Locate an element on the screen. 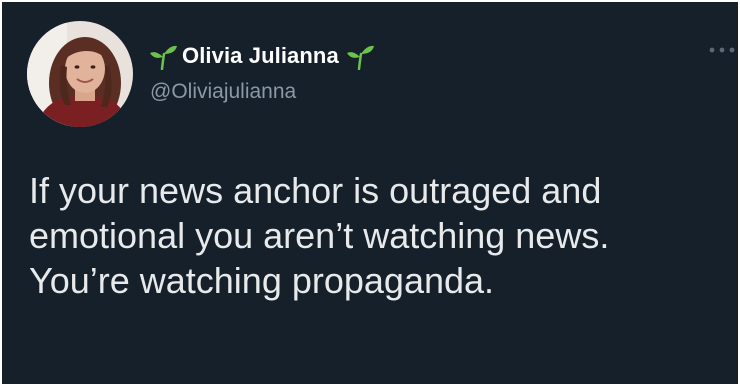  author-display-name: Olivia Julianna is located at coordinates (260, 56).